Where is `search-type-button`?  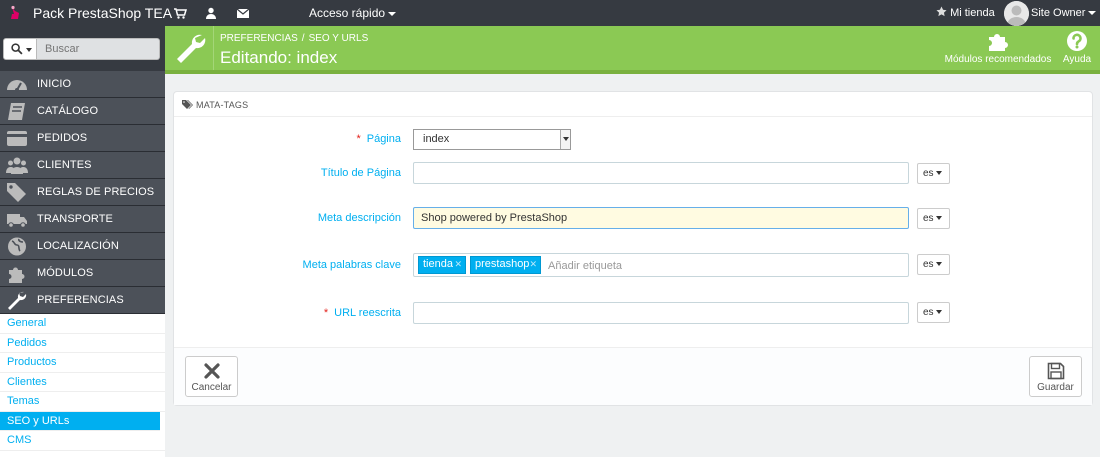 search-type-button is located at coordinates (20, 49).